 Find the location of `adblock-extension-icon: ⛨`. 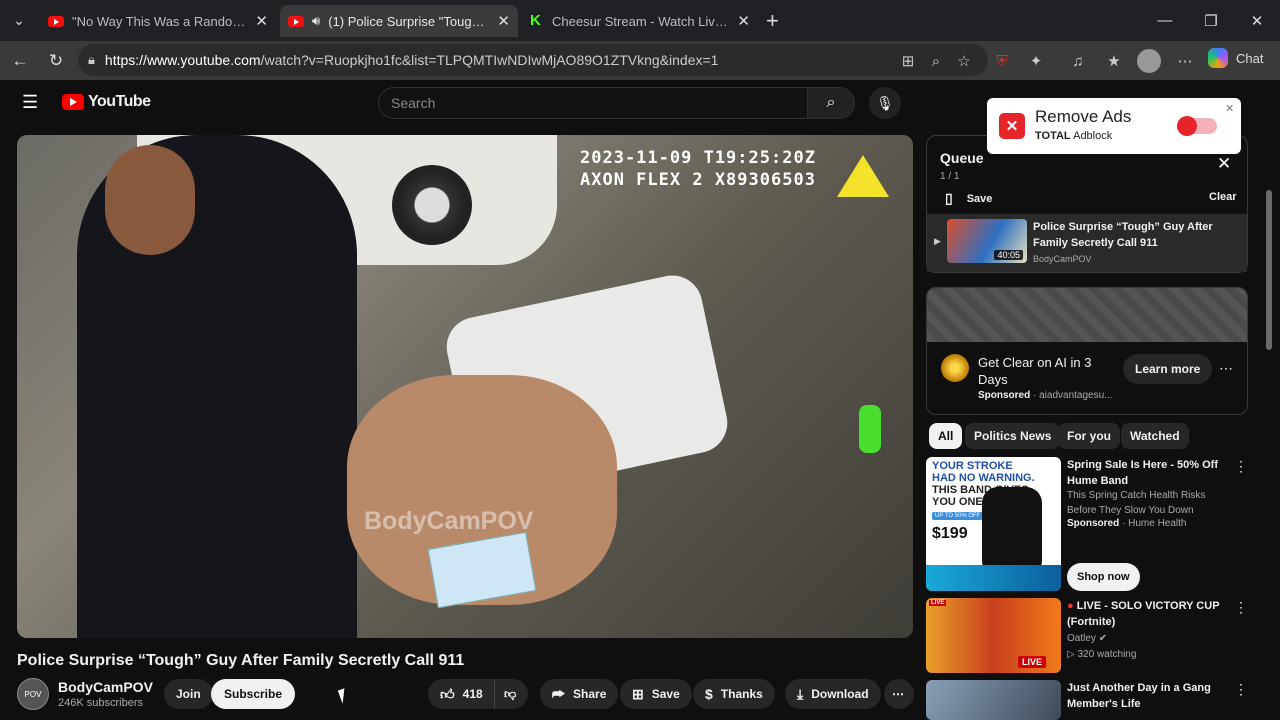

adblock-extension-icon: ⛨ is located at coordinates (1002, 61).